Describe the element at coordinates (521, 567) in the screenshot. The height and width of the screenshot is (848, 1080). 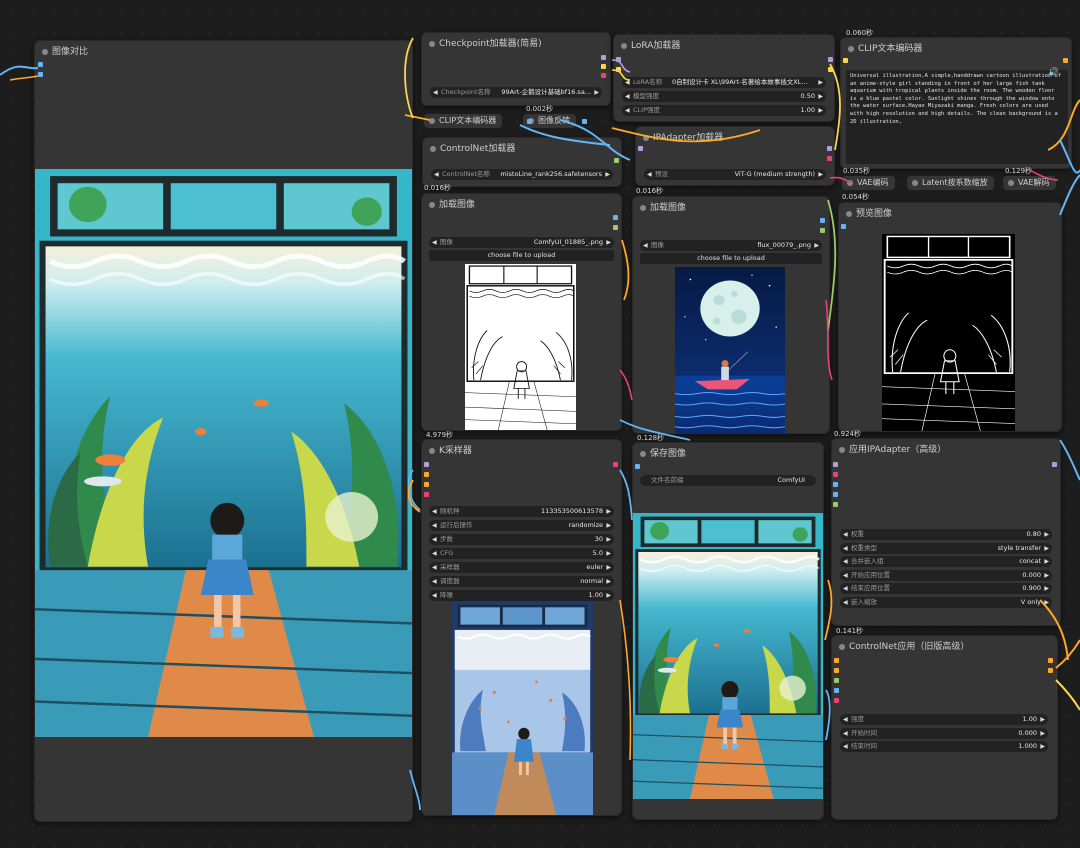
I see `ksampler-widget-4: ◀ 采样器 euler ▶` at that location.